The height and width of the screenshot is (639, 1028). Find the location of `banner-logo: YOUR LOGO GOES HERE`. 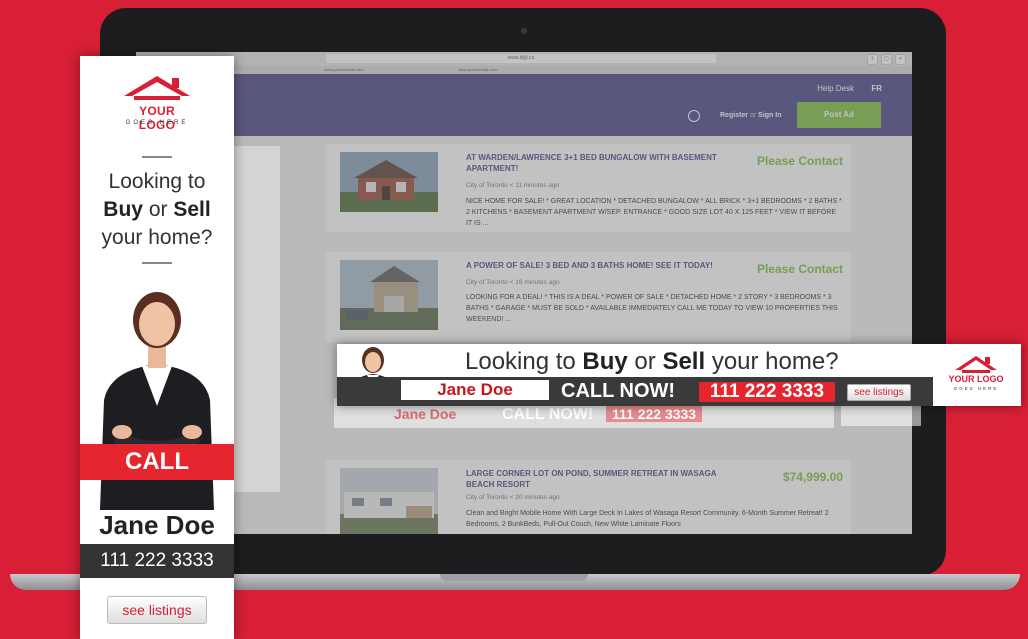

banner-logo: YOUR LOGO GOES HERE is located at coordinates (977, 376).